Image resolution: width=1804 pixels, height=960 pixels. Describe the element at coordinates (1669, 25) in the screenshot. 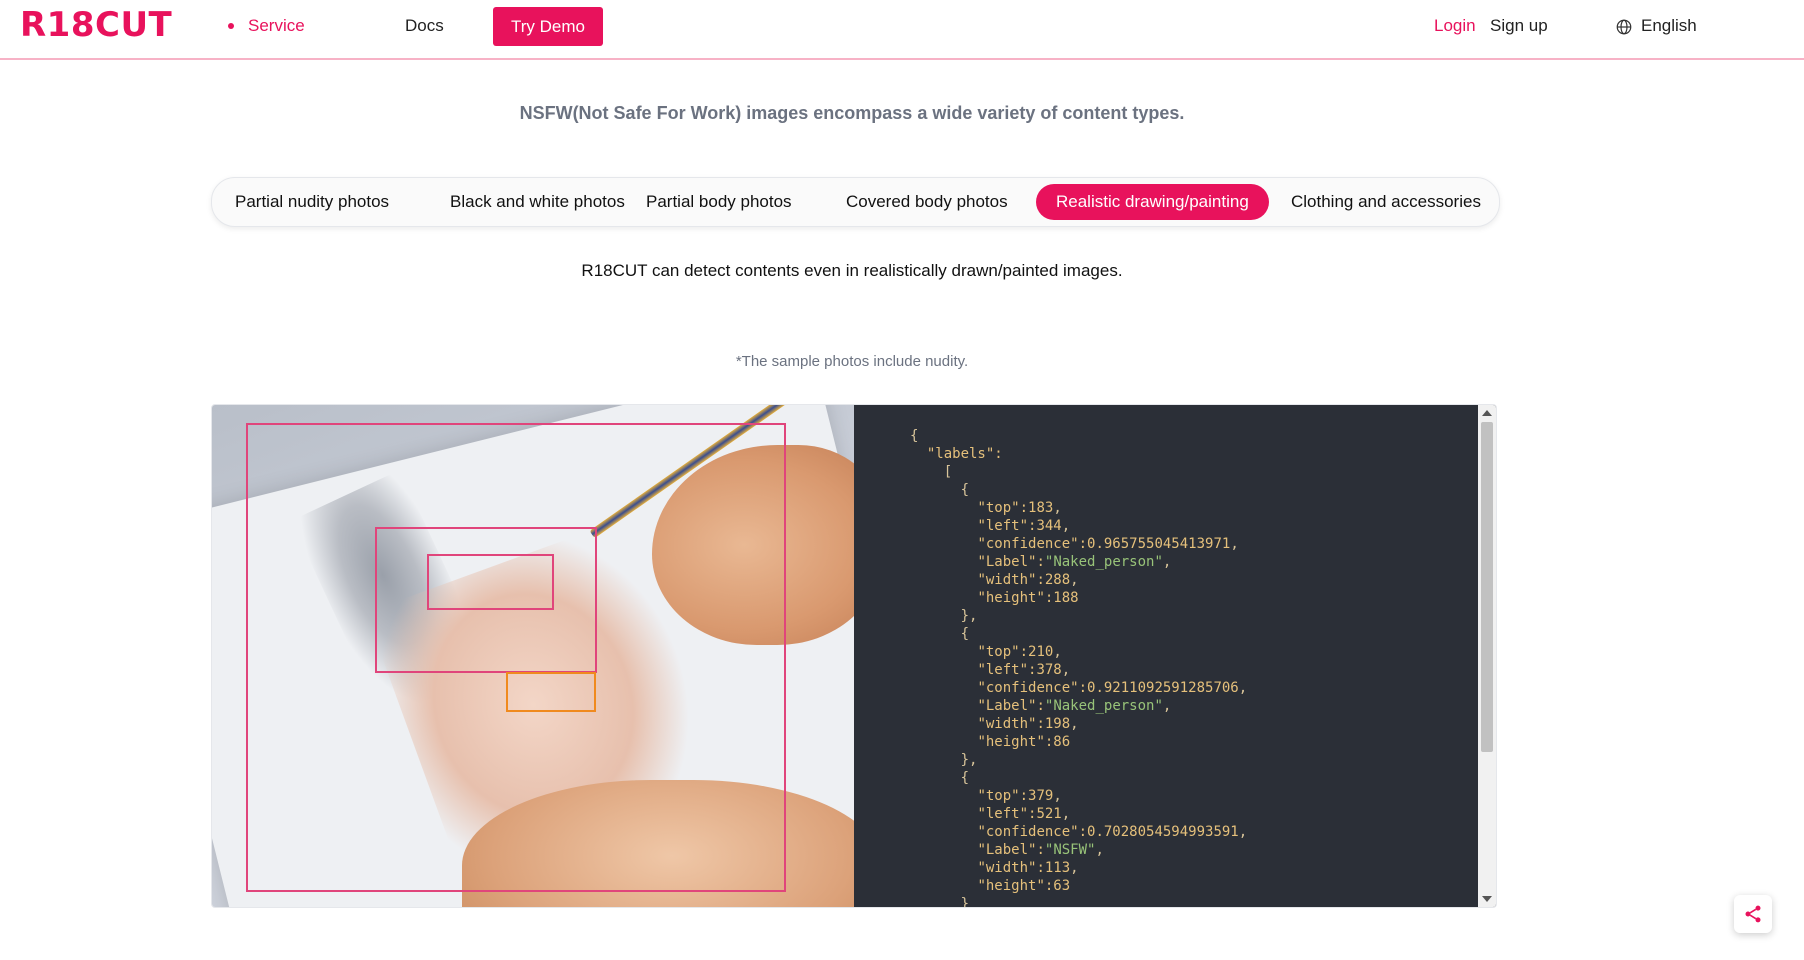

I see `language-label: English` at that location.